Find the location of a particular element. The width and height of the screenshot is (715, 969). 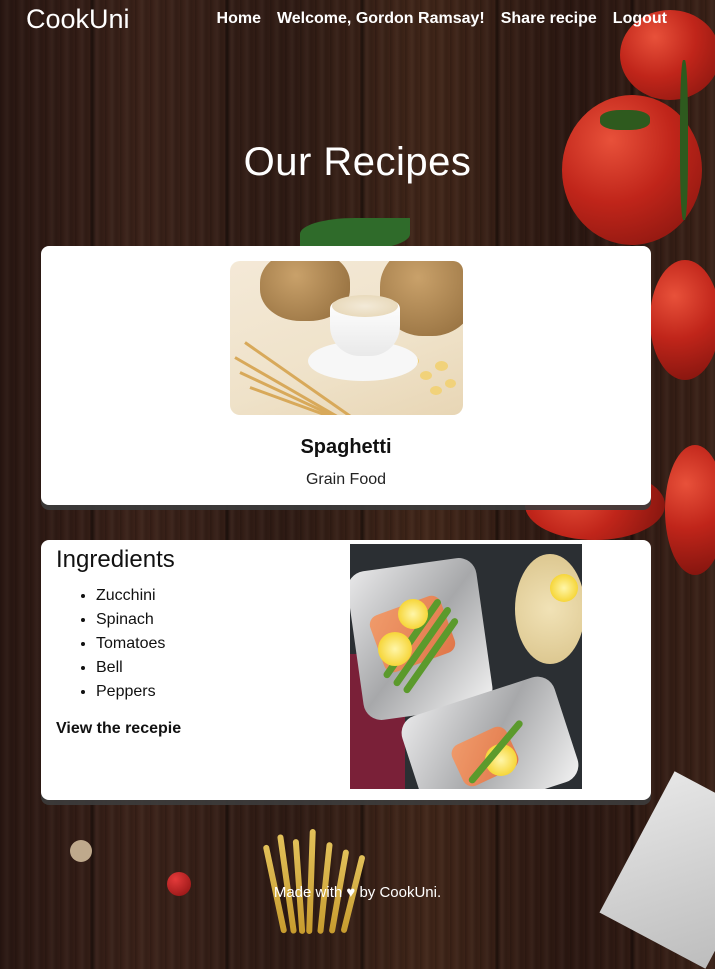

ingredient-item: Zucchini is located at coordinates (130, 596).